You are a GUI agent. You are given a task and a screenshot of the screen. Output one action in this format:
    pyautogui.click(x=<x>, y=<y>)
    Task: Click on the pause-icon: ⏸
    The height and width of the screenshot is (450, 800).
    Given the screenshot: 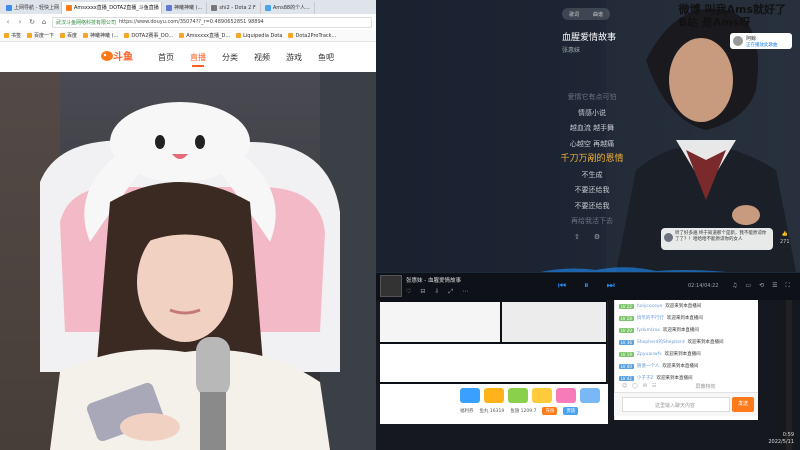 What is the action you would take?
    pyautogui.click(x=586, y=286)
    